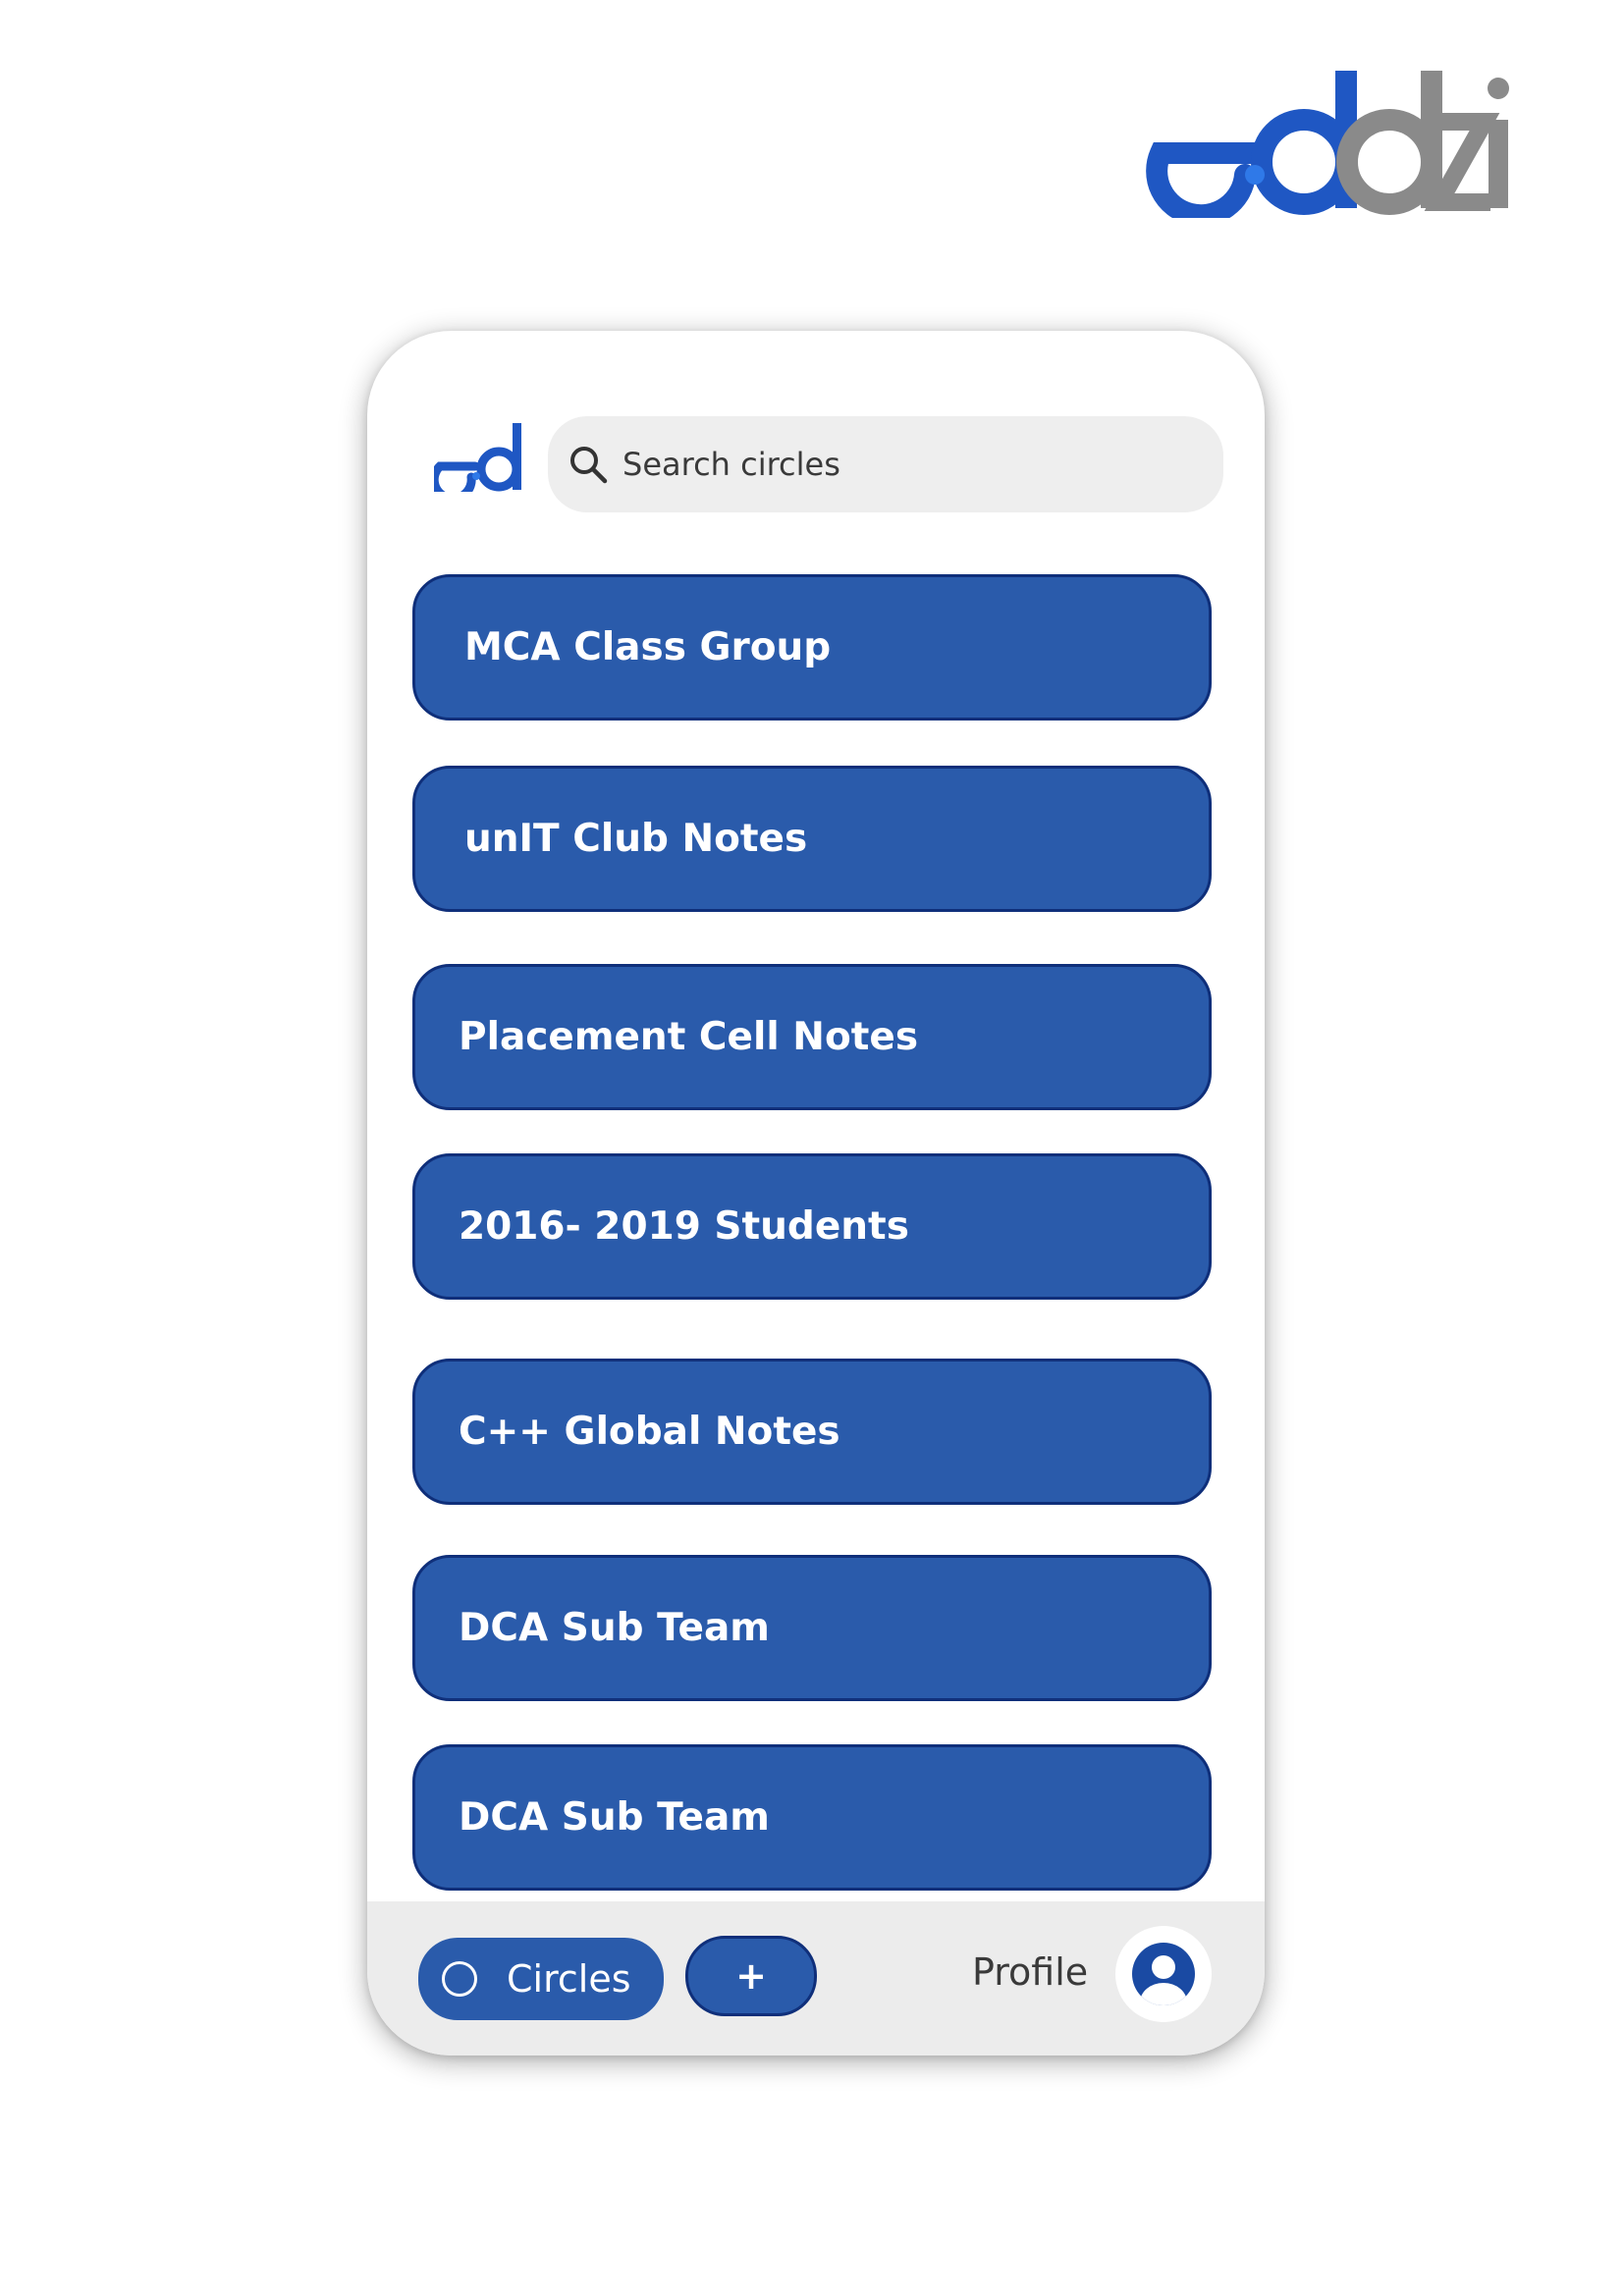 The height and width of the screenshot is (2296, 1624). Describe the element at coordinates (689, 1037) in the screenshot. I see `circle-item-label: Placement Cell Notes` at that location.